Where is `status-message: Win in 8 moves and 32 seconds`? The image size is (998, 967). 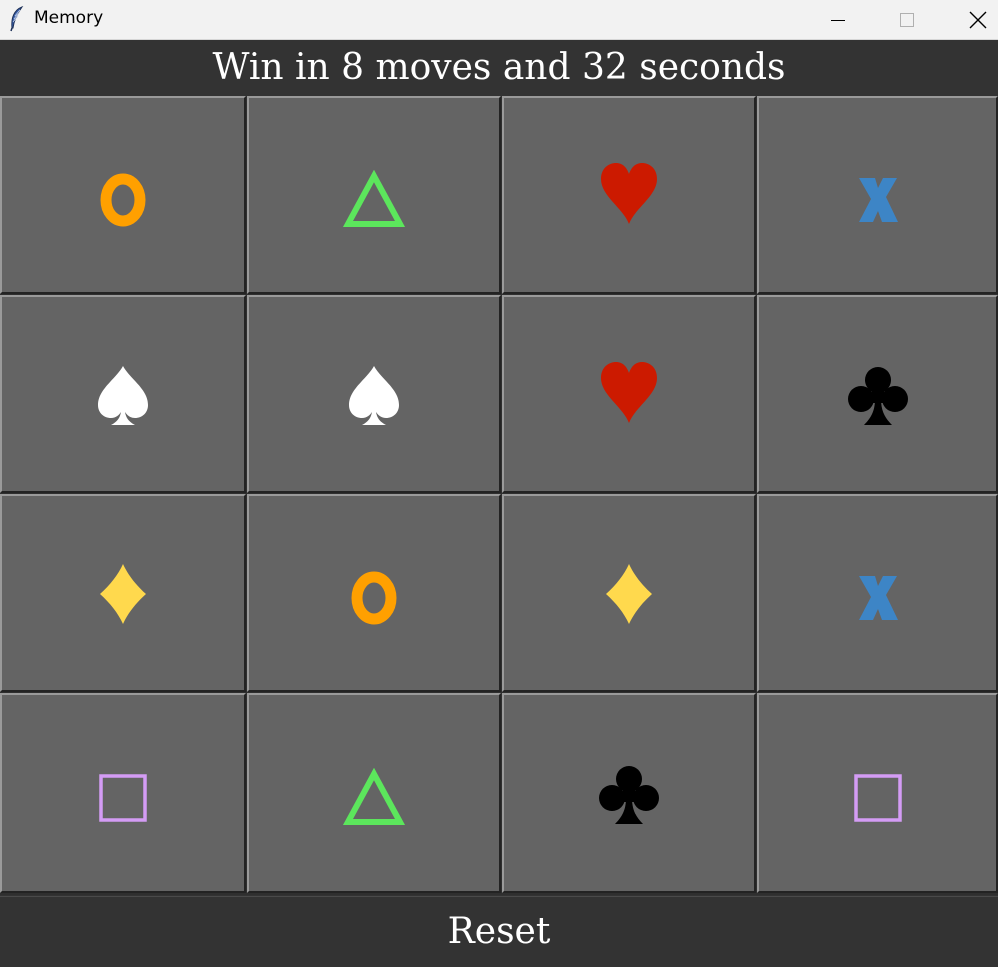
status-message: Win in 8 moves and 32 seconds is located at coordinates (499, 68).